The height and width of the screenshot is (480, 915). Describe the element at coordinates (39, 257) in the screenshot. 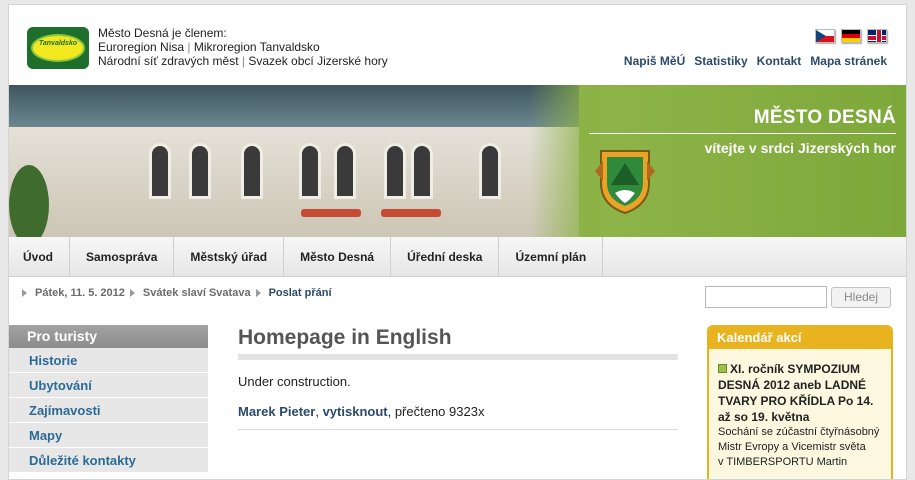

I see `nav-uvod: Úvod` at that location.